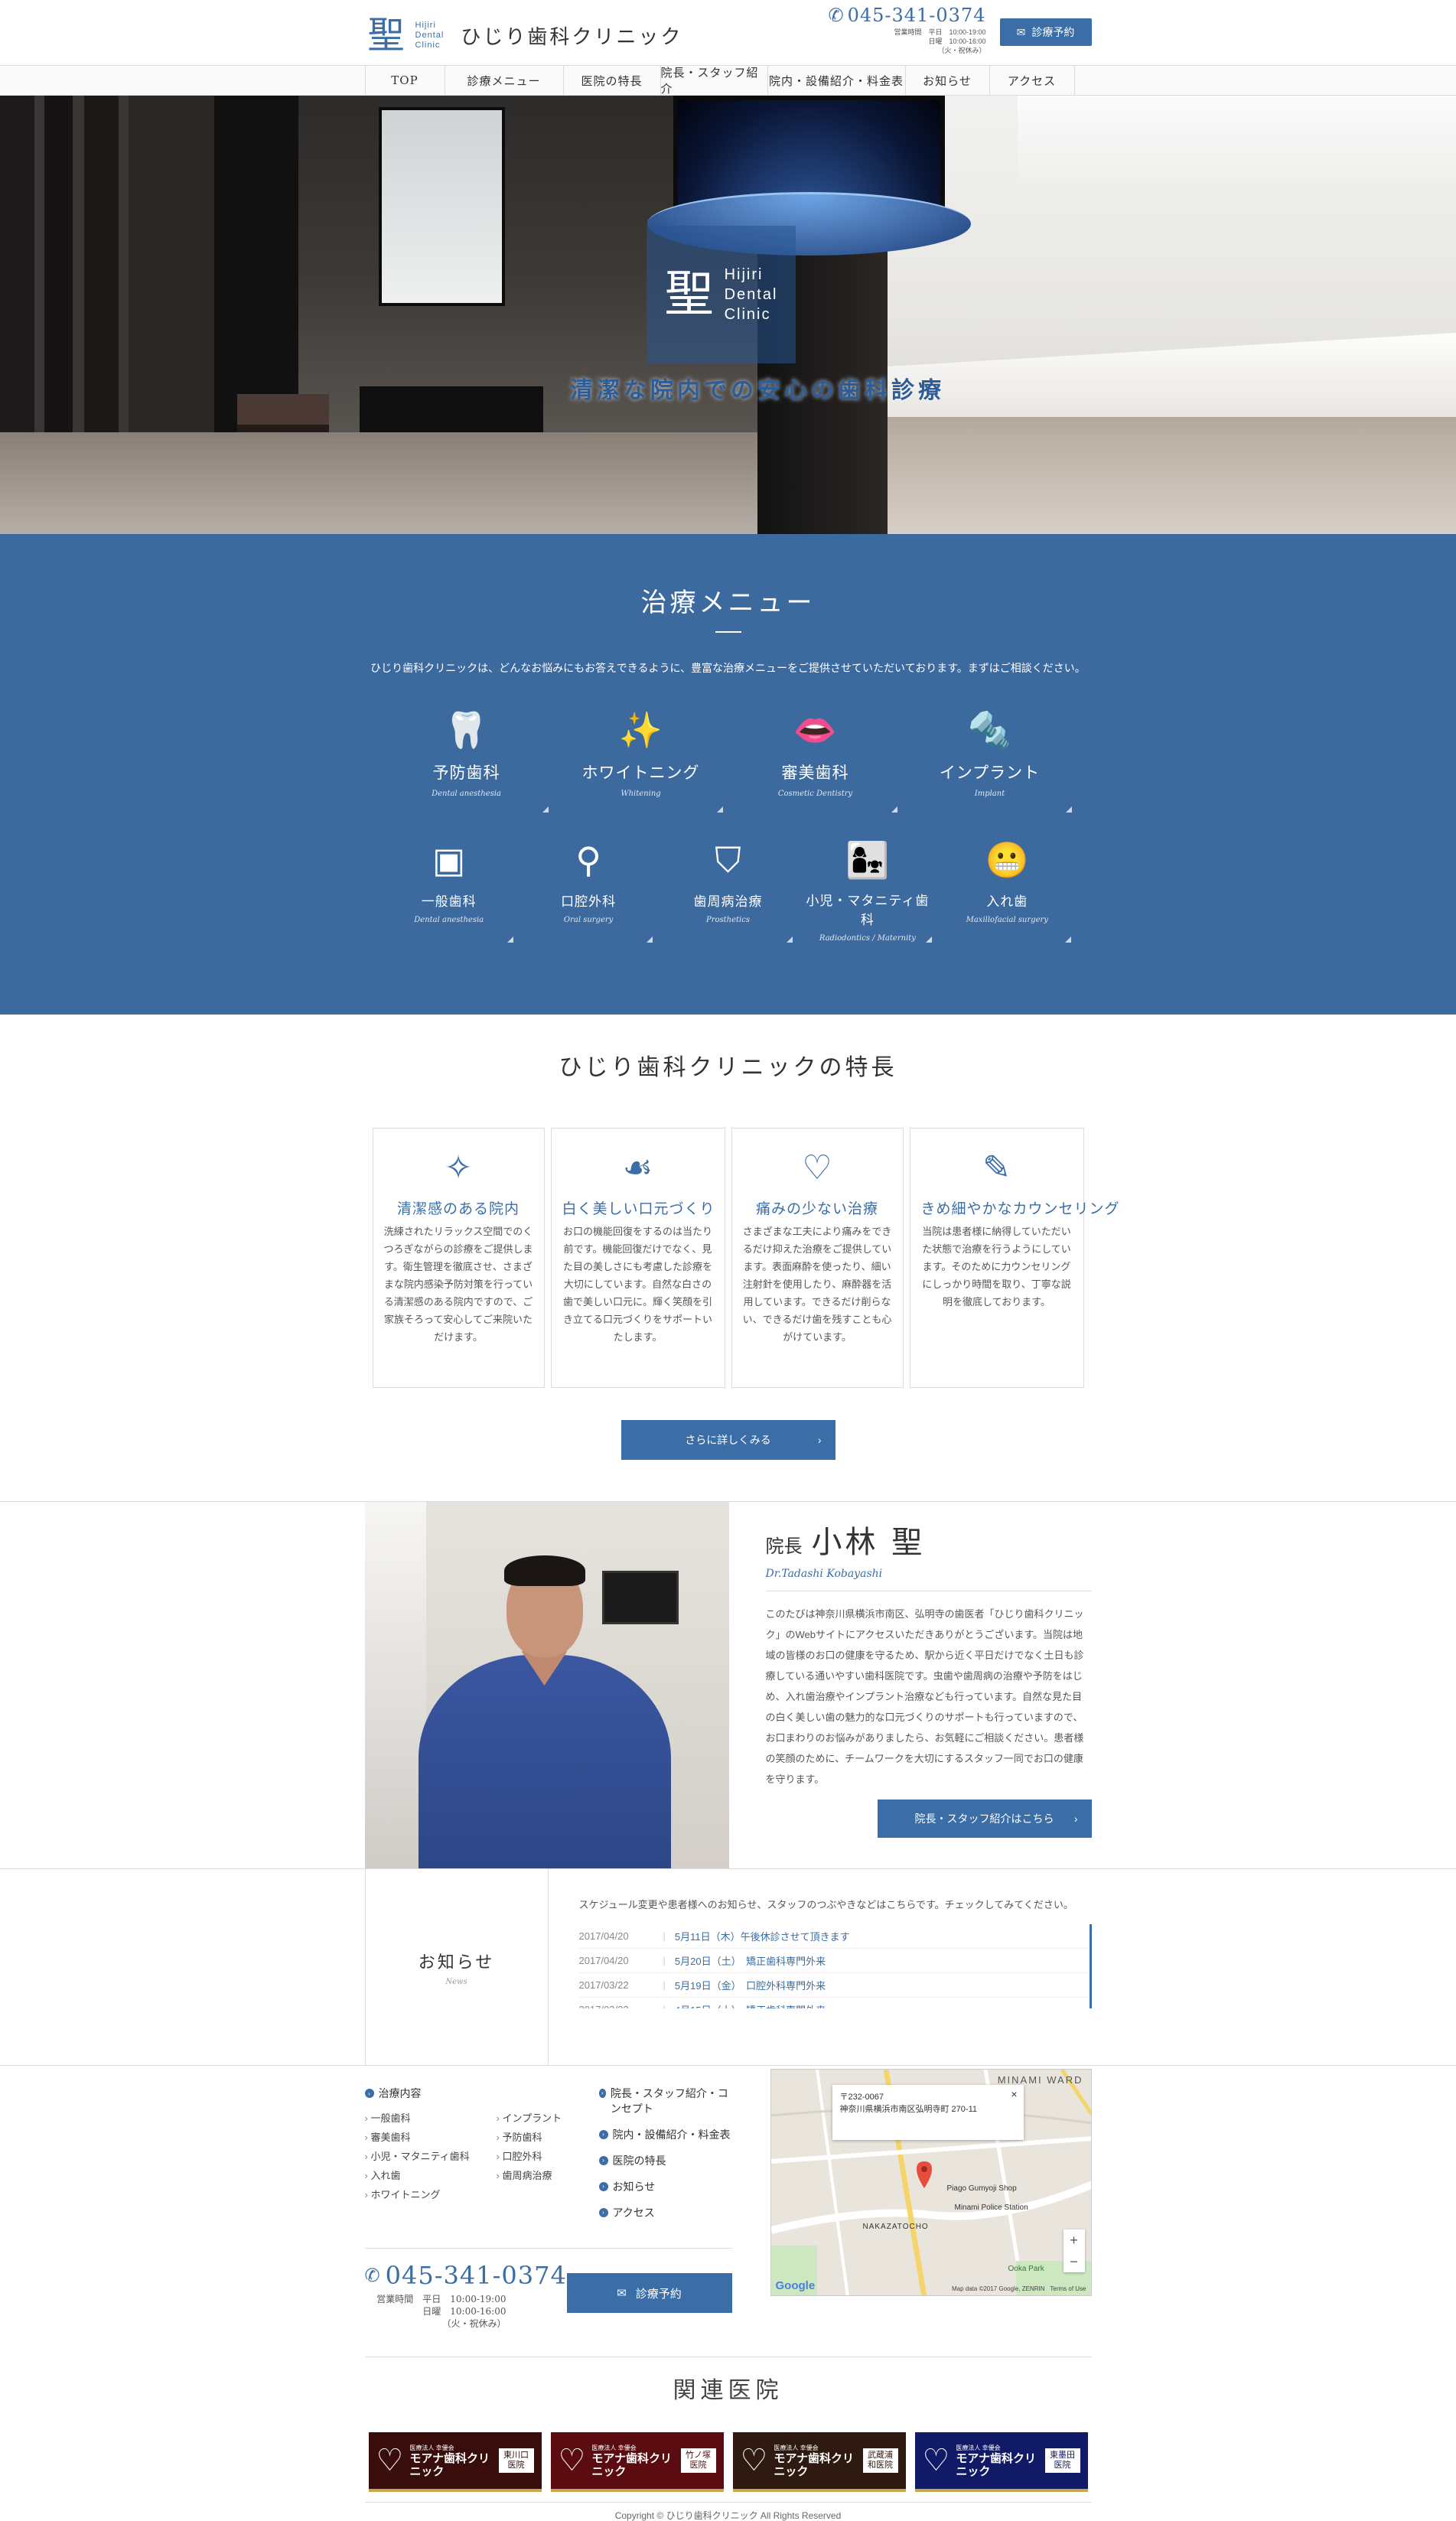  Describe the element at coordinates (455, 2462) in the screenshot. I see `related-clinic-banner: ♡ 医療法人 幸優会 モアナ歯科クリニック 東川口医院` at that location.